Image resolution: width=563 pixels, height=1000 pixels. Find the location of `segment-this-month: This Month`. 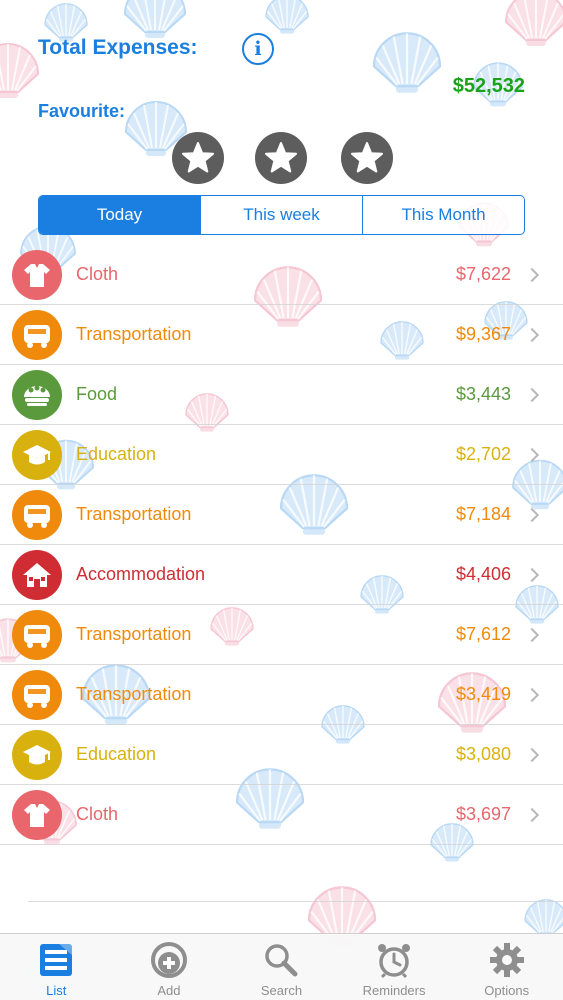

segment-this-month: This Month is located at coordinates (443, 215).